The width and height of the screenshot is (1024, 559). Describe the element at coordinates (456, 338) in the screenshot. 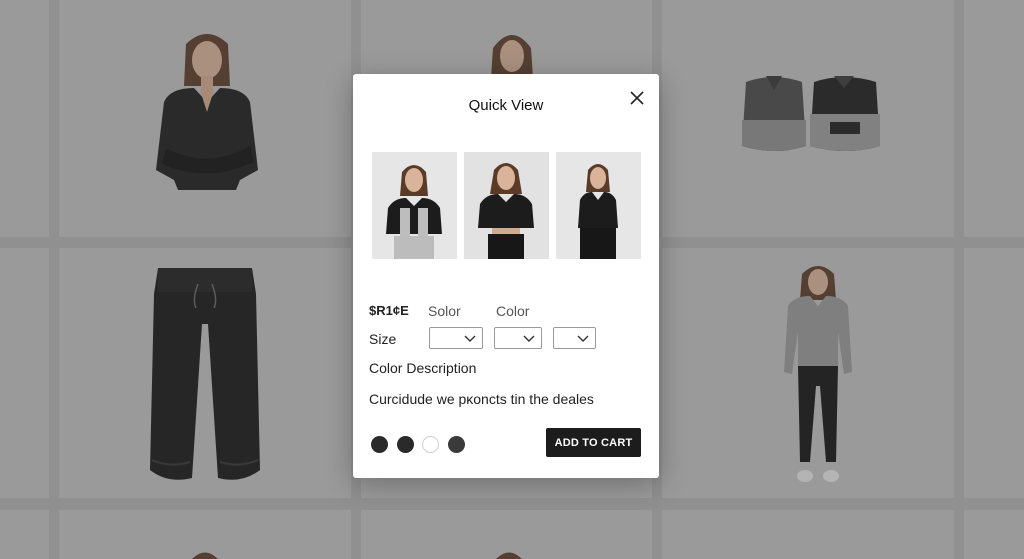

I see `size-select` at that location.